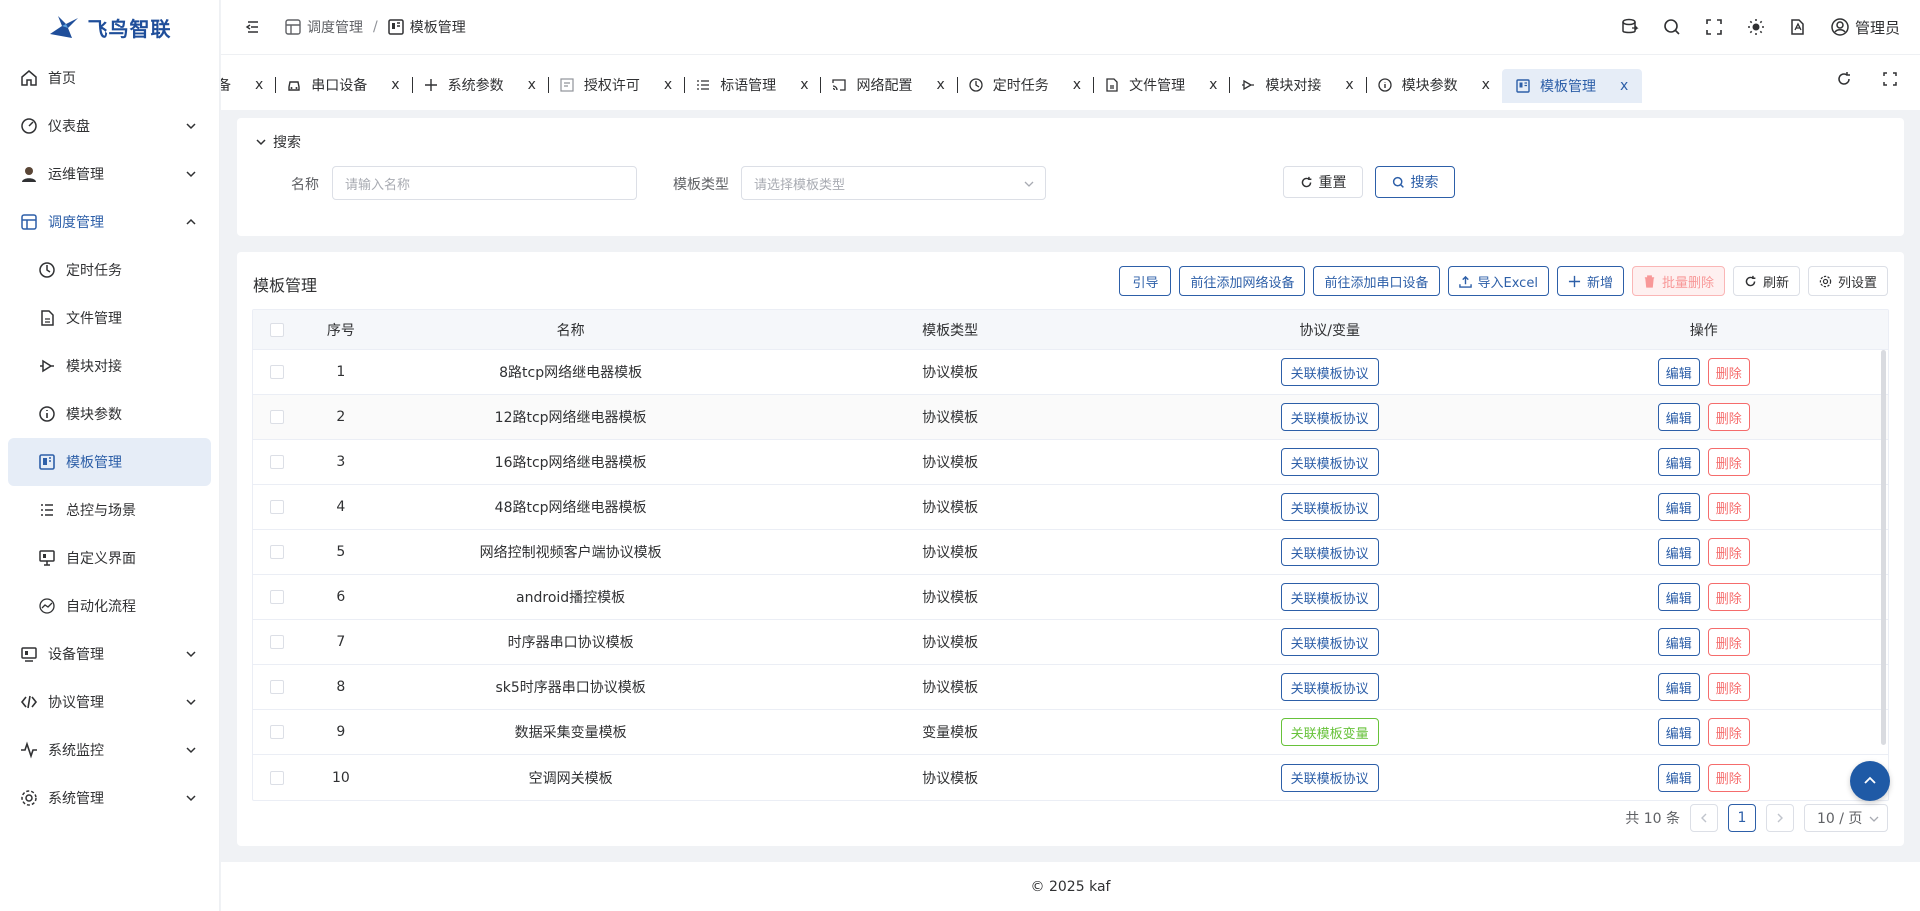 Image resolution: width=1920 pixels, height=911 pixels. I want to click on tab-license: 授权许可 x, so click(615, 85).